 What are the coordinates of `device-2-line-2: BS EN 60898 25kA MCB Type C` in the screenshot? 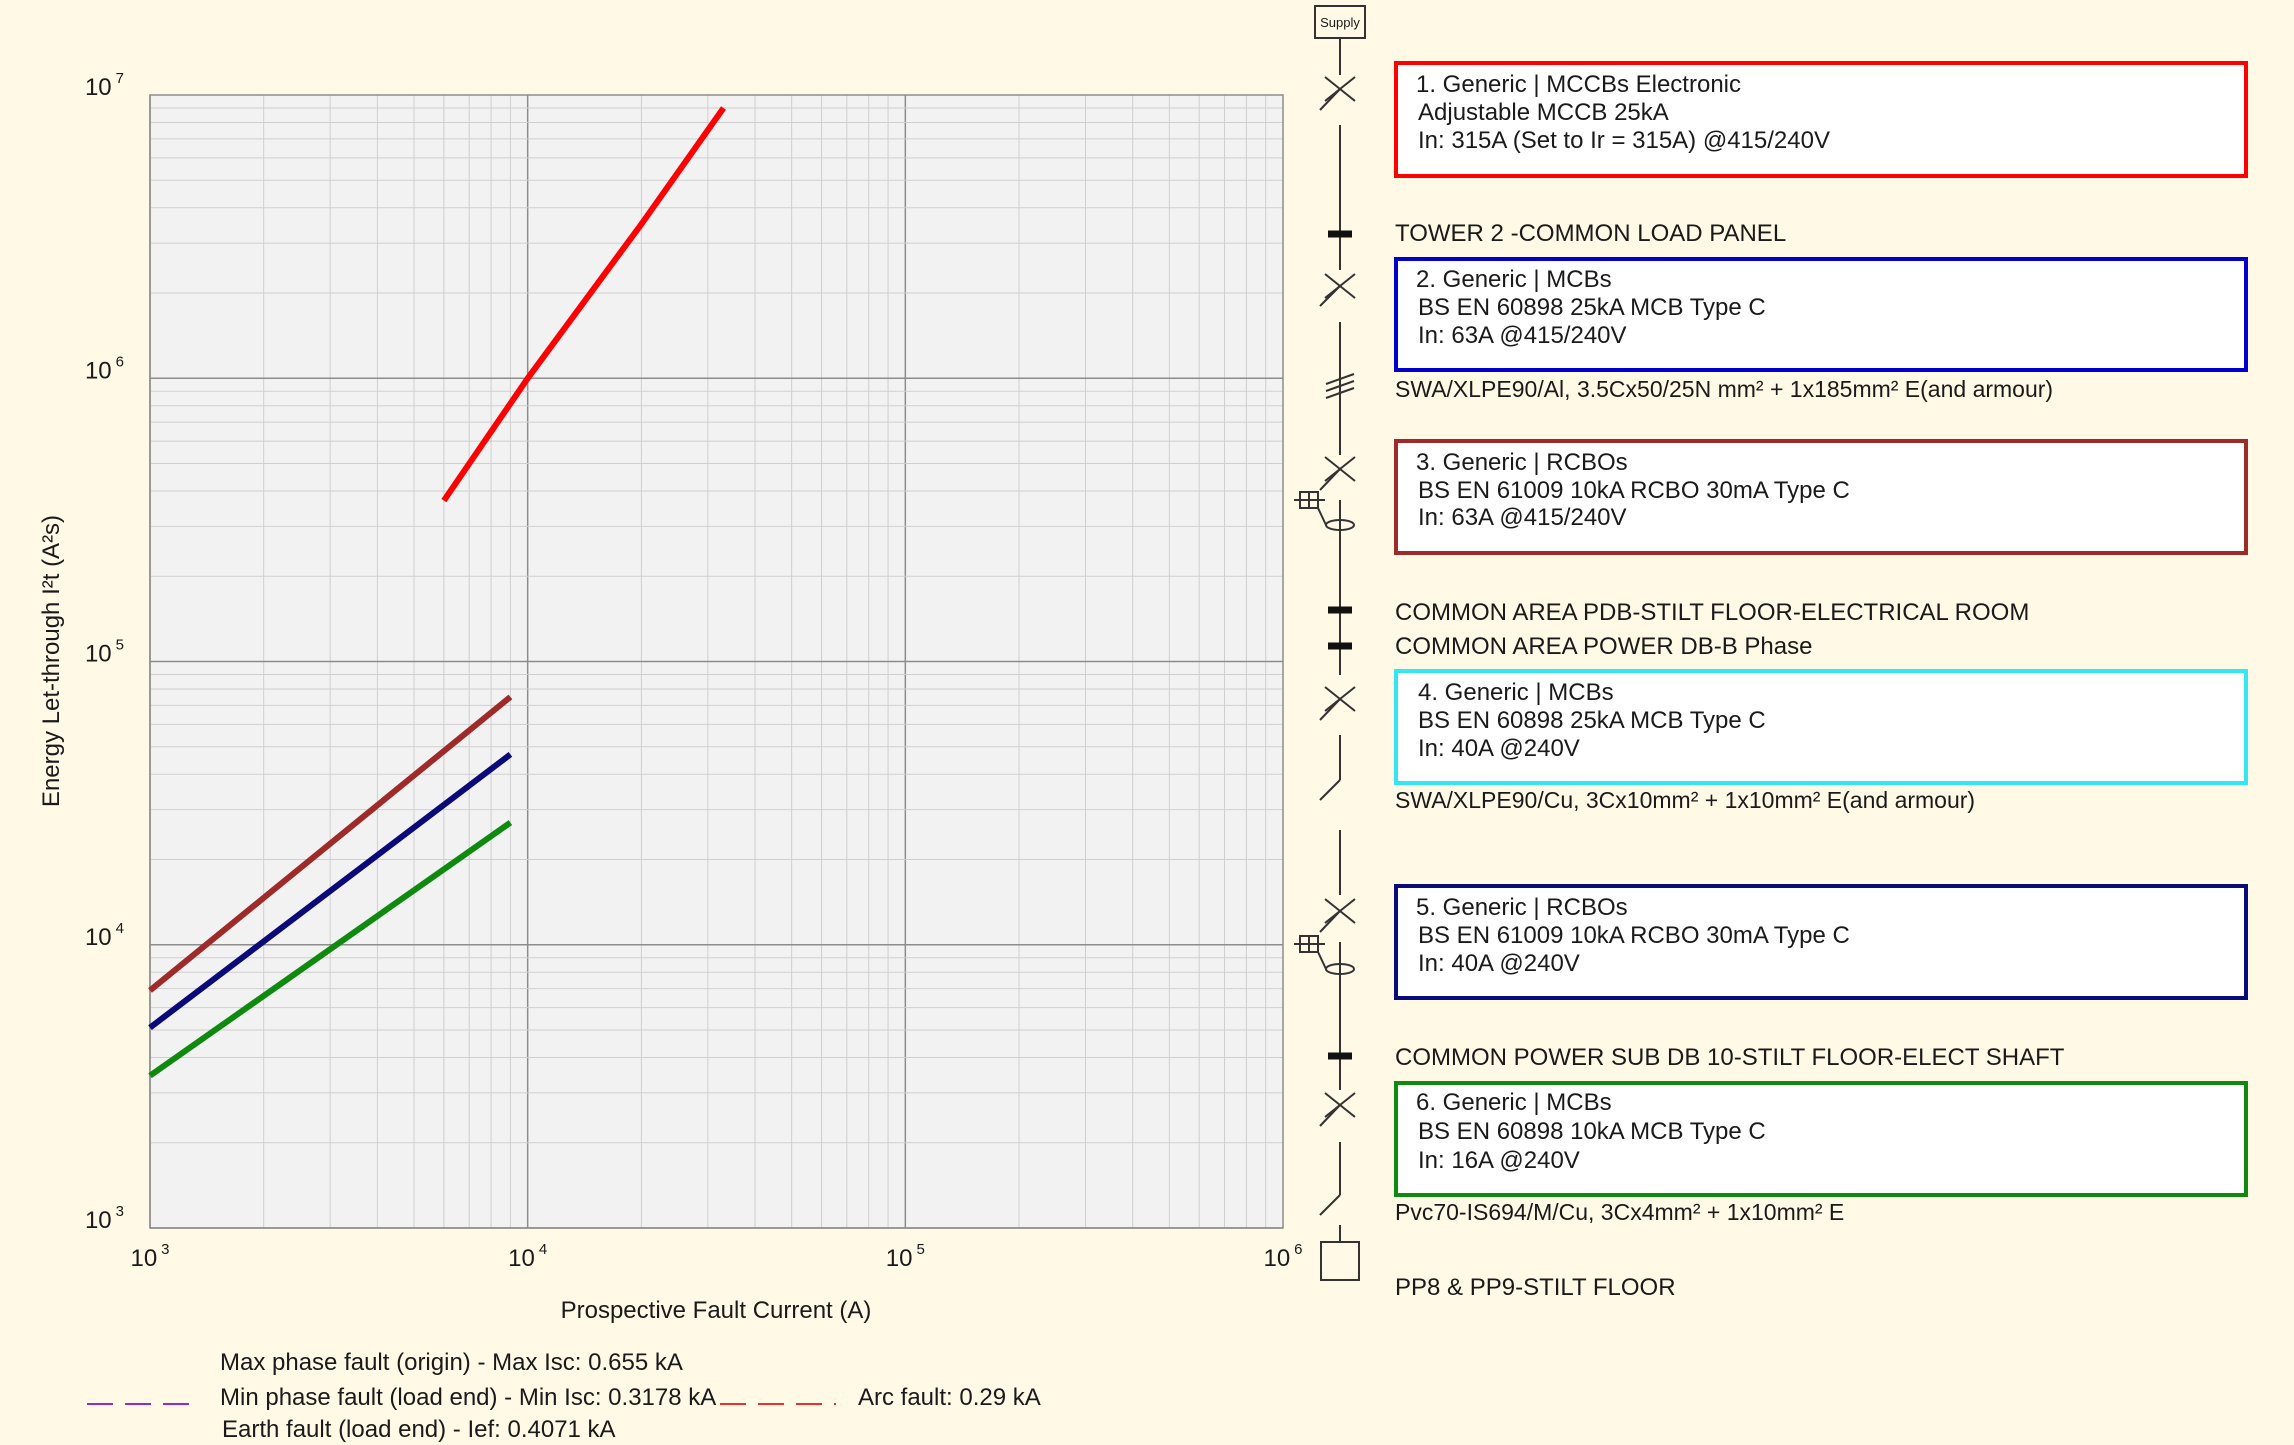 It's located at (1592, 307).